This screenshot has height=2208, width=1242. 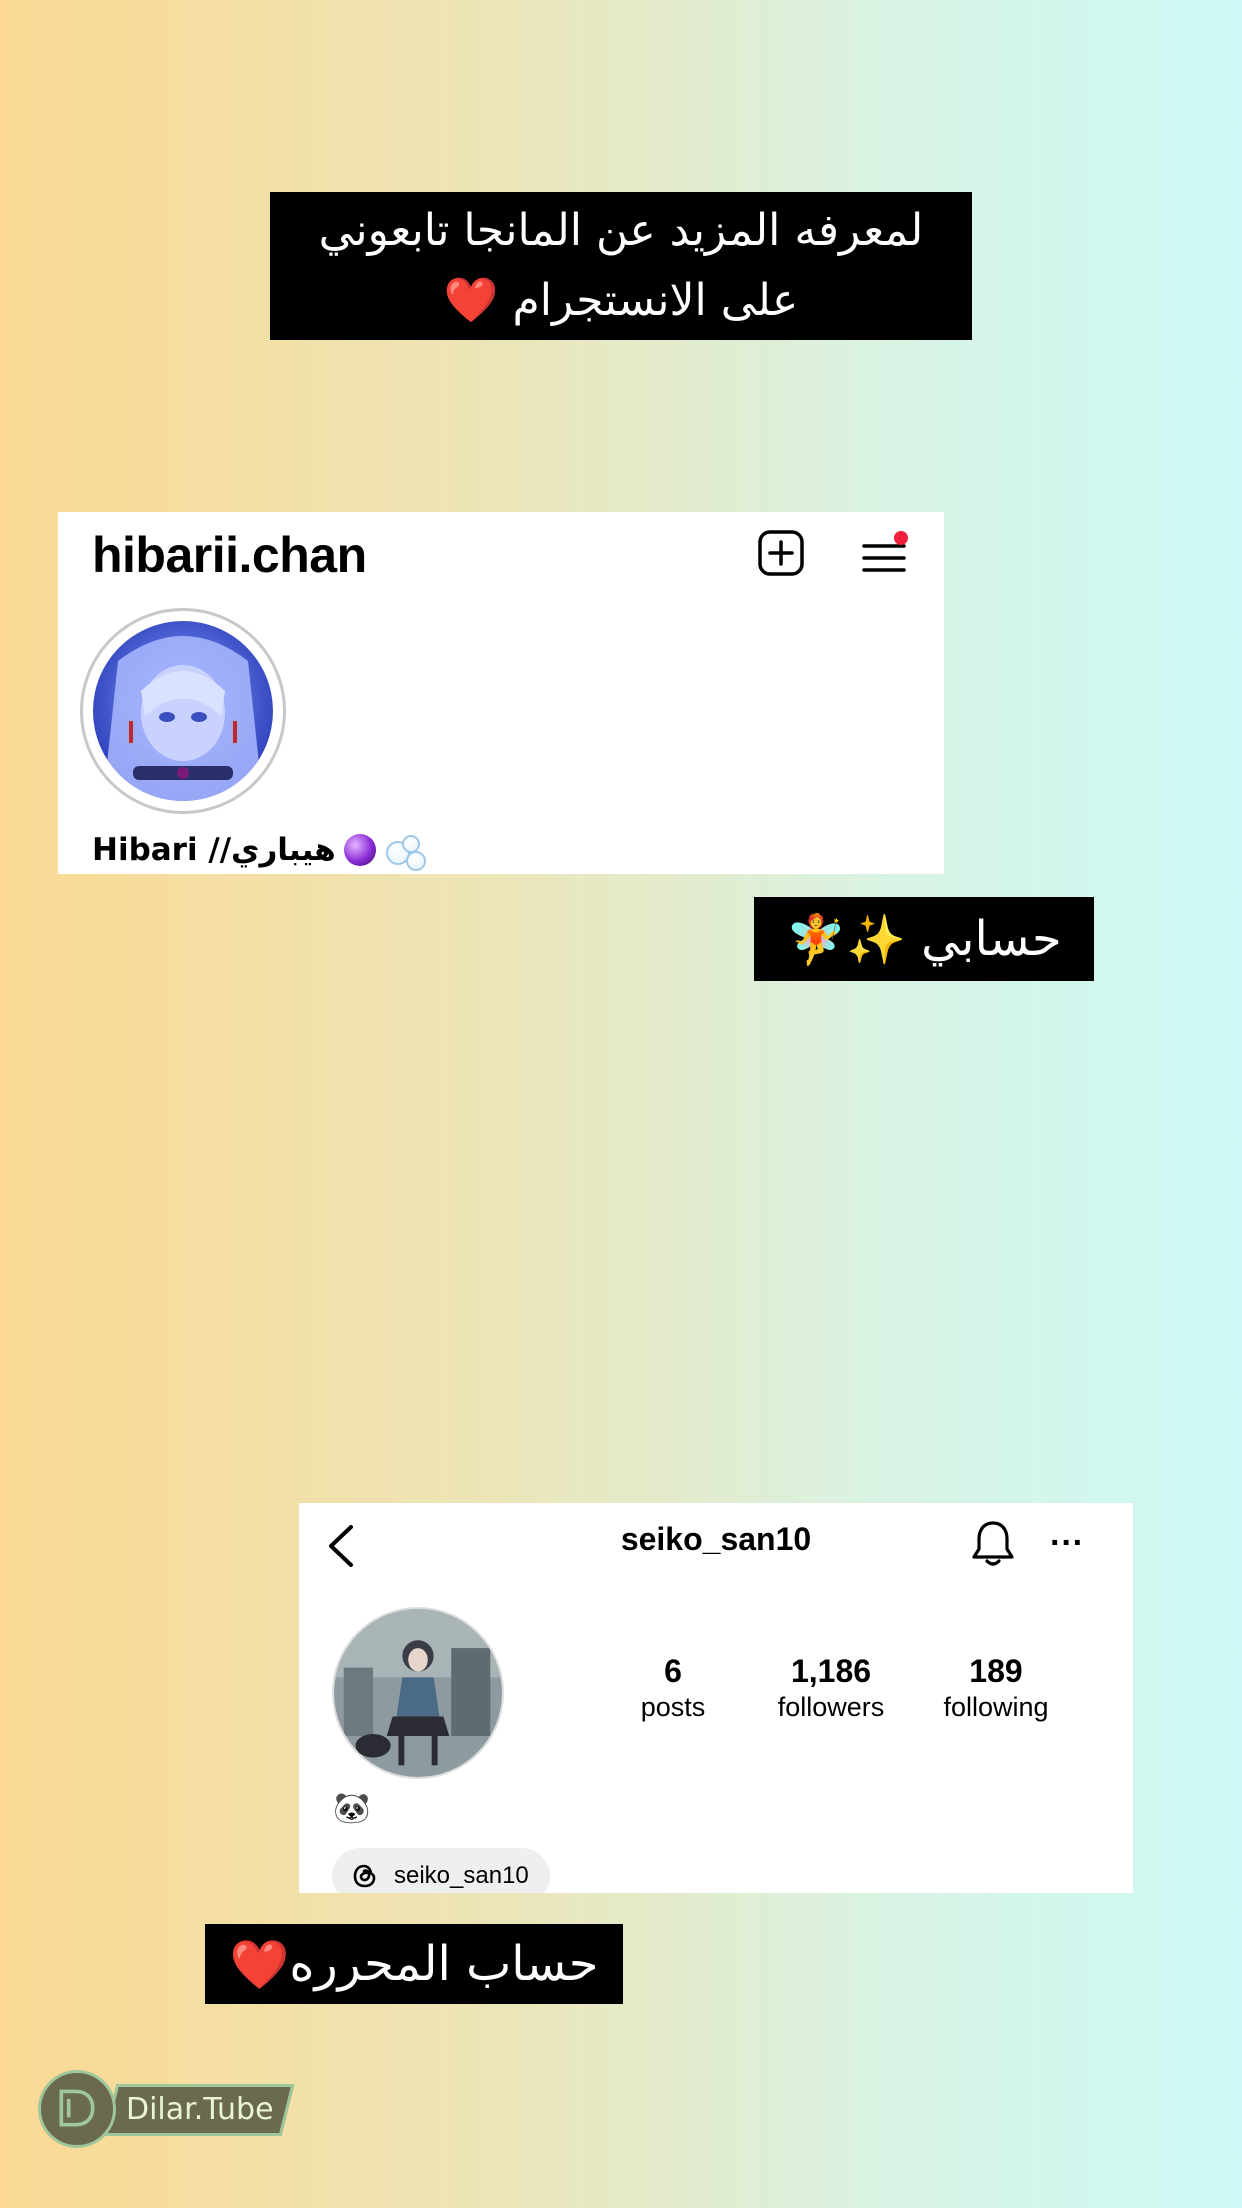 I want to click on bell-icon, so click(x=993, y=1543).